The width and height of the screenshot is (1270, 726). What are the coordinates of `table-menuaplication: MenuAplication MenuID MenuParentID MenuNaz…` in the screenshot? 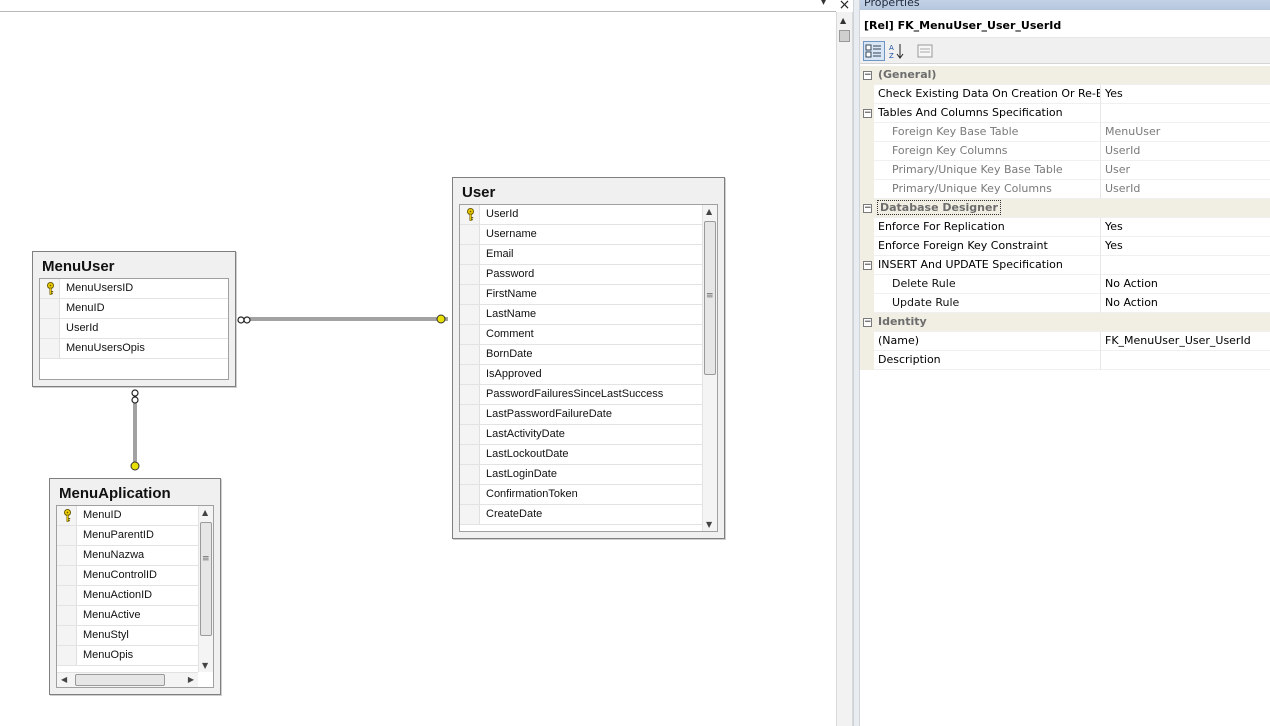 It's located at (135, 586).